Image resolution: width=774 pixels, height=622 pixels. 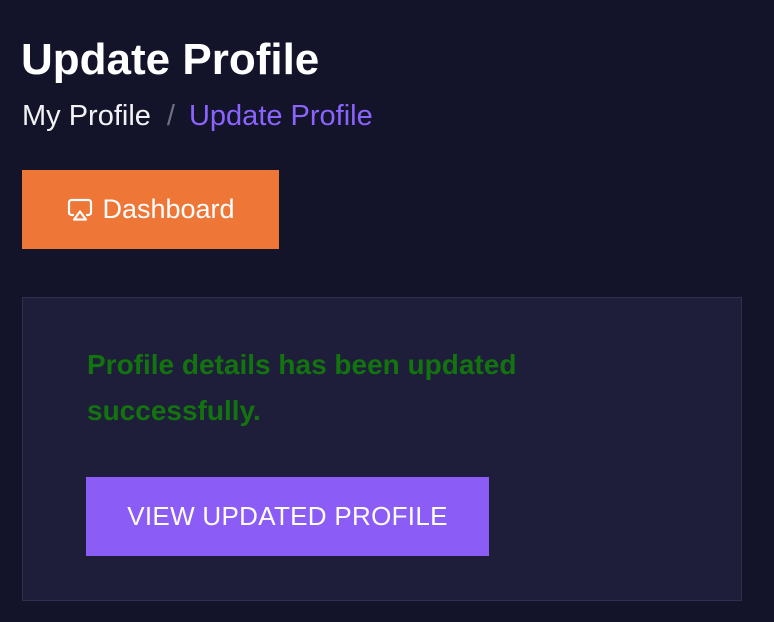 What do you see at coordinates (86, 116) in the screenshot?
I see `breadcrumb-my-profile: My Profile` at bounding box center [86, 116].